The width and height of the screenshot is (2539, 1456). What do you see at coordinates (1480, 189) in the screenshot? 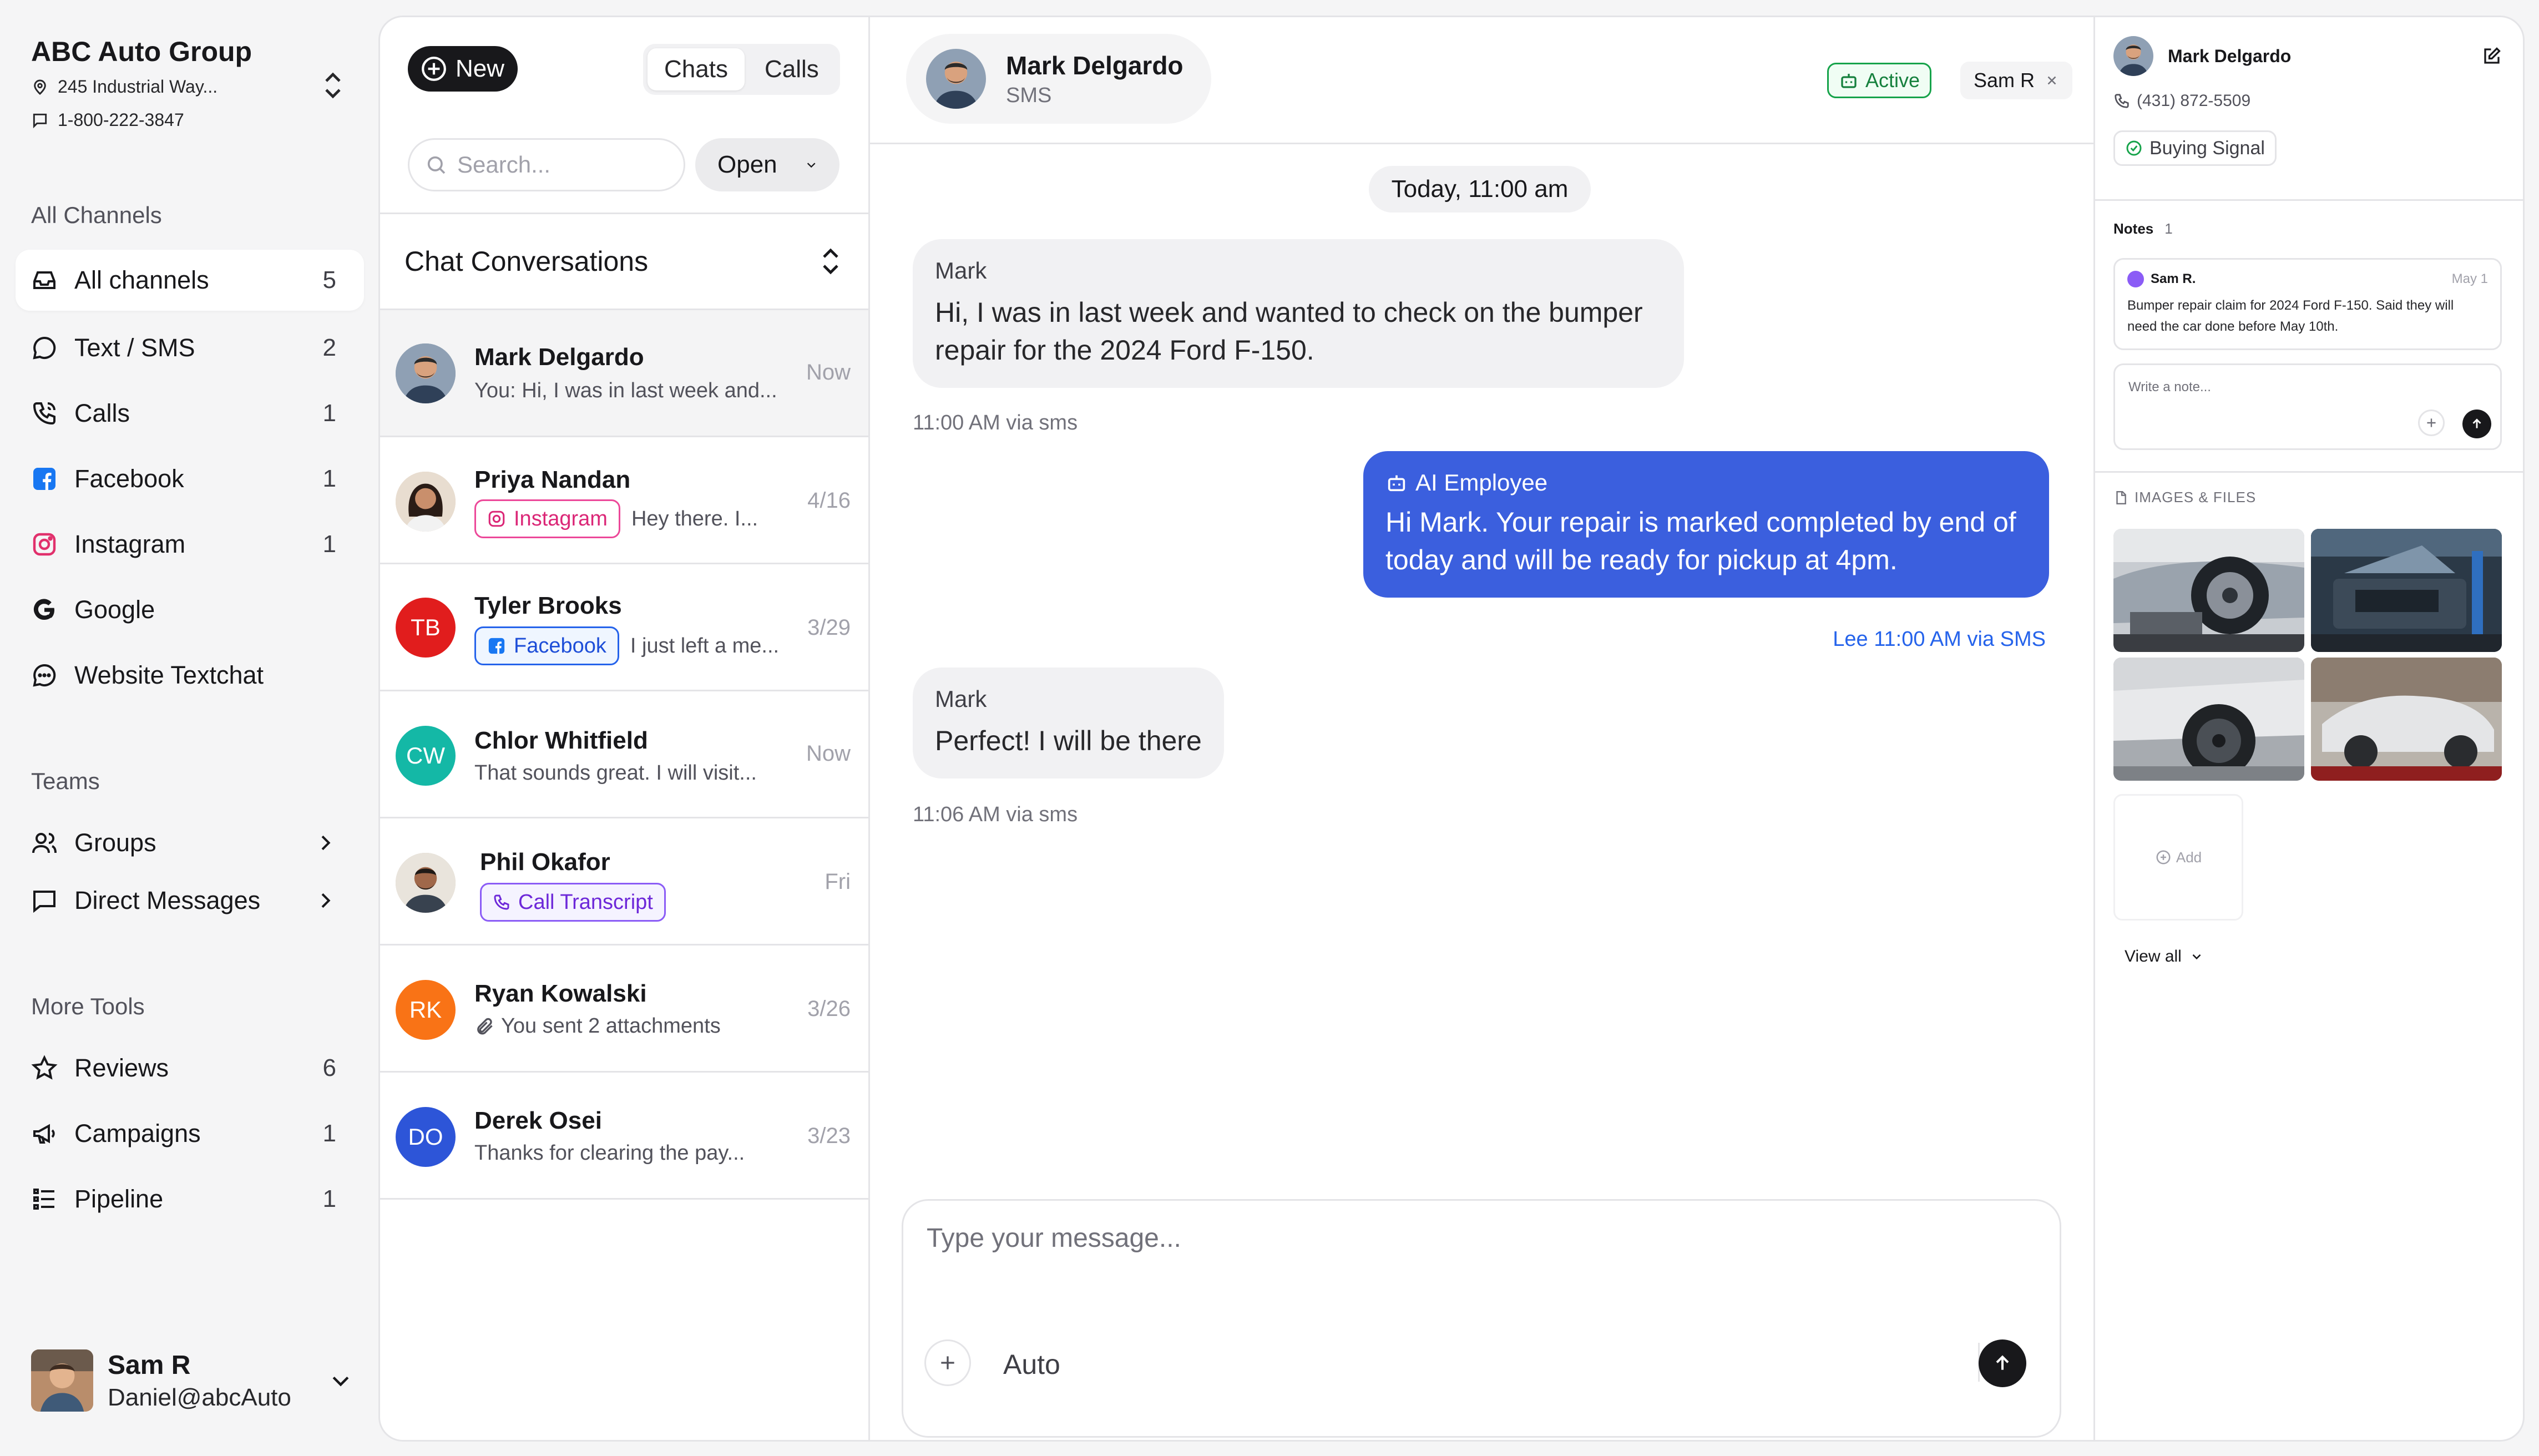
I see `date-divider: Today, 11:00 am` at bounding box center [1480, 189].